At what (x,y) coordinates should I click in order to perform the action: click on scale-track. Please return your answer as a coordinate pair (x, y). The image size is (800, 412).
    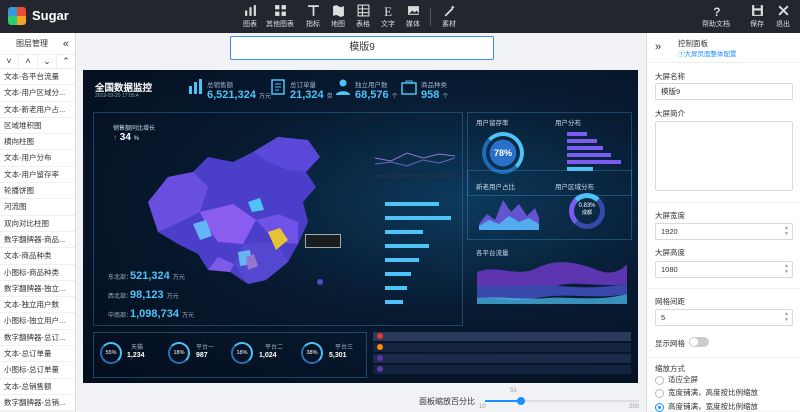
    Looking at the image, I should click on (562, 401).